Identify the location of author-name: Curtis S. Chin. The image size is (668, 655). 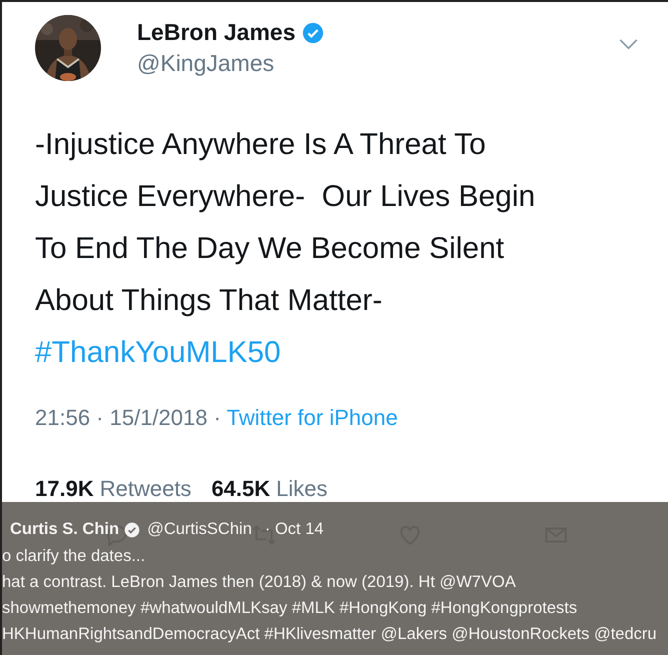
(65, 529).